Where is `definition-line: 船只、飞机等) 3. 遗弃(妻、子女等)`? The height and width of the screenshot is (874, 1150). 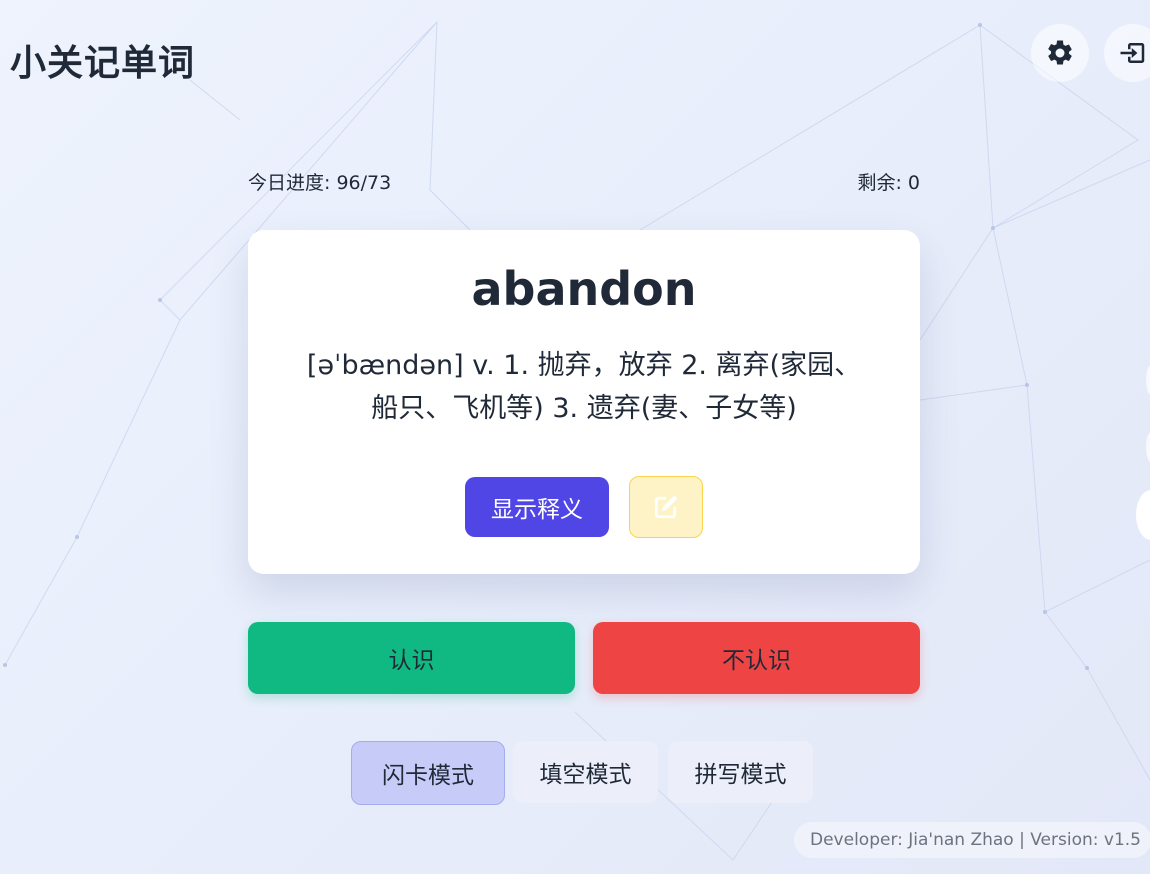 definition-line: 船只、飞机等) 3. 遗弃(妻、子女等) is located at coordinates (584, 408).